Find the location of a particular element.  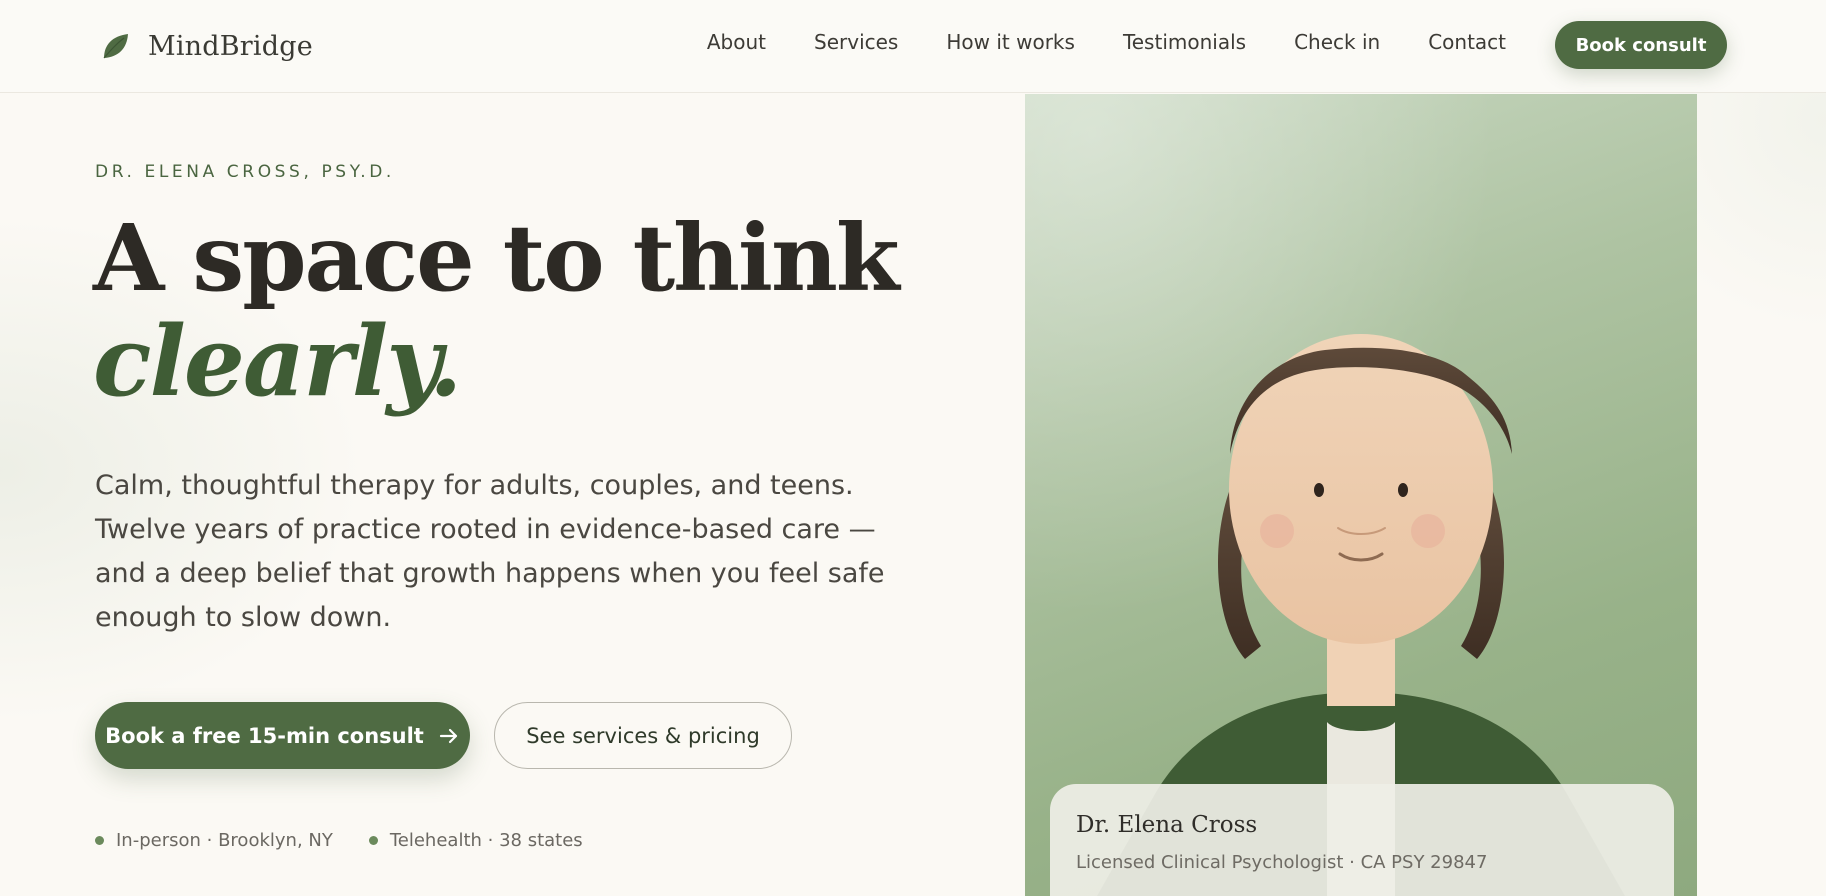

nav-link-about: About is located at coordinates (736, 42).